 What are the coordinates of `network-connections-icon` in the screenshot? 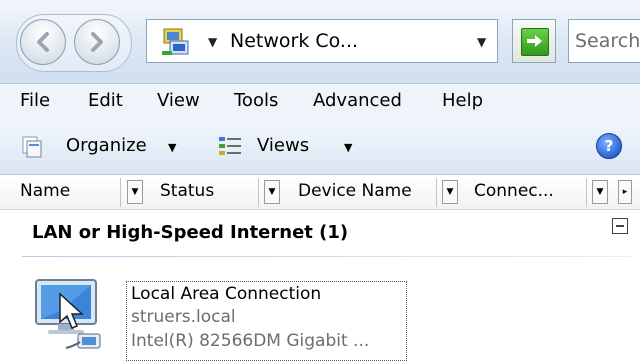 It's located at (175, 41).